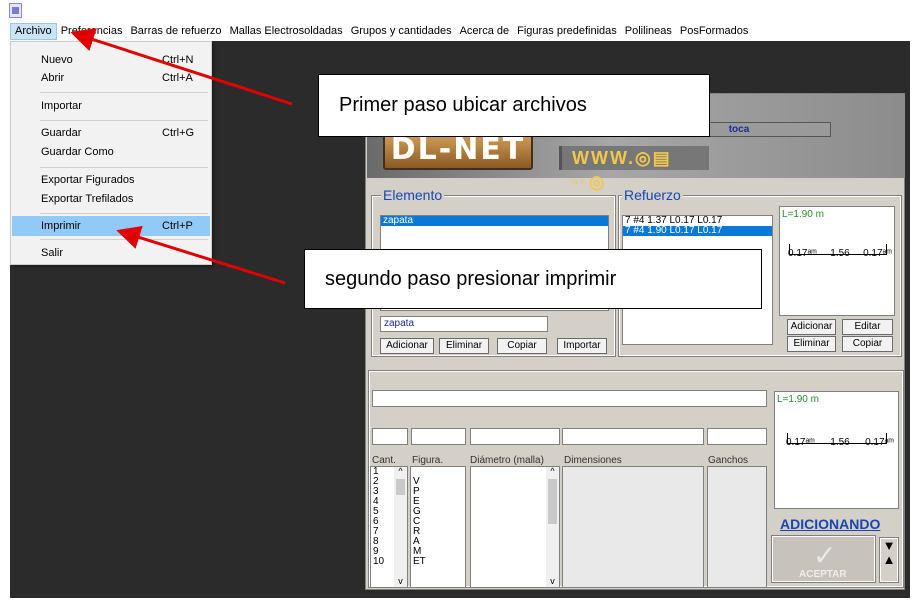 Image resolution: width=920 pixels, height=602 pixels. Describe the element at coordinates (181, 67) in the screenshot. I see `arrow-to-archivo` at that location.